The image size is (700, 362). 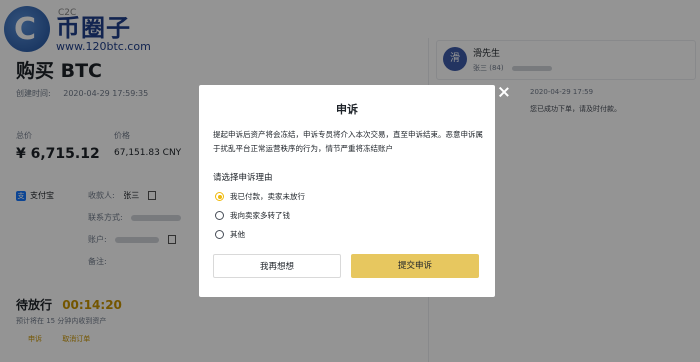 I want to click on reason-option-paid-not-released: 我已付款，卖家未放行, so click(x=260, y=196).